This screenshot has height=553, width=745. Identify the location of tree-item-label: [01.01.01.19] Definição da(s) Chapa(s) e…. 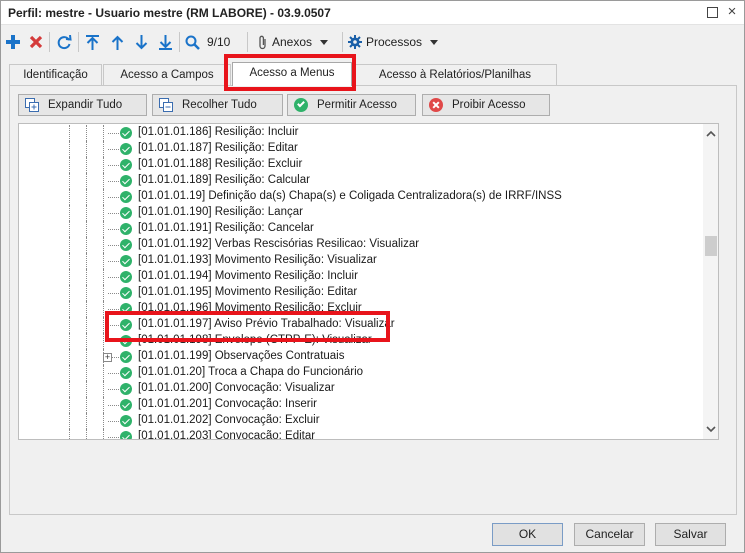
(350, 196).